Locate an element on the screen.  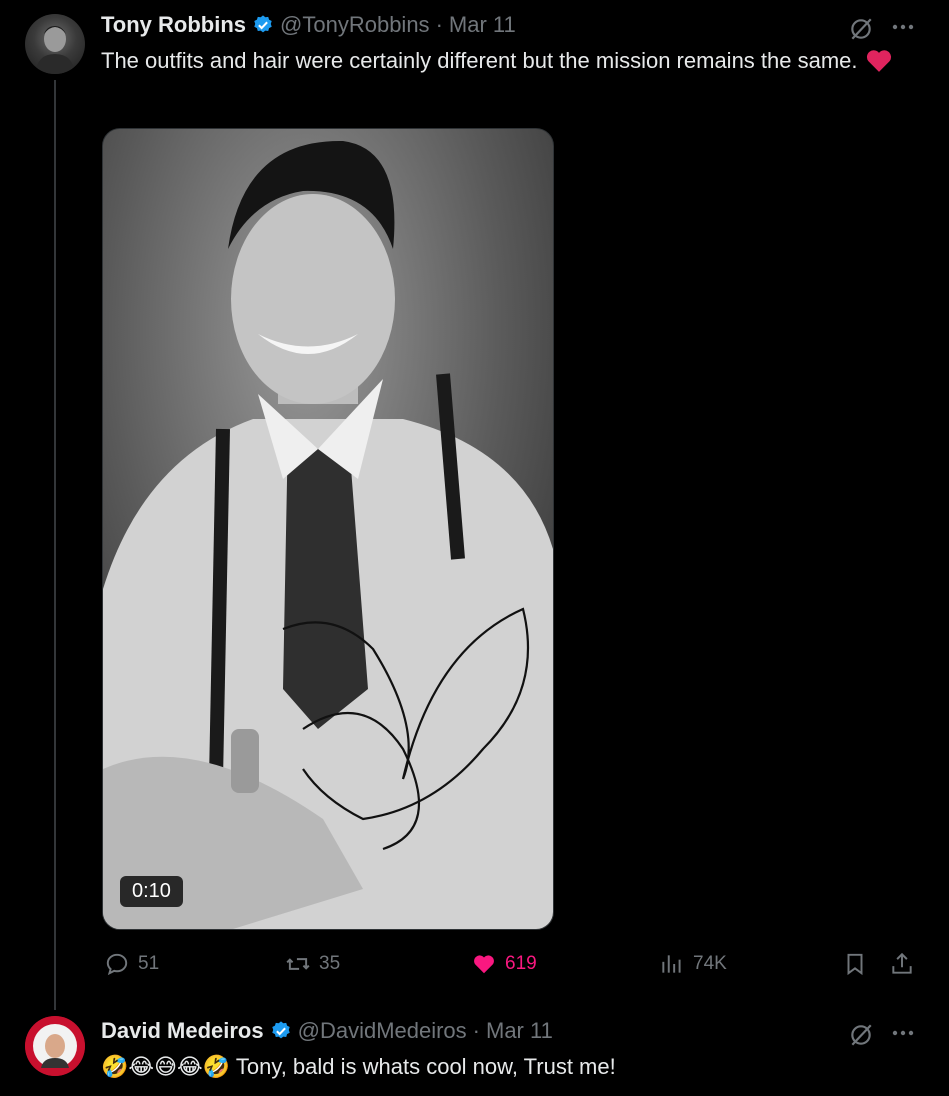
author-avatar is located at coordinates (55, 44).